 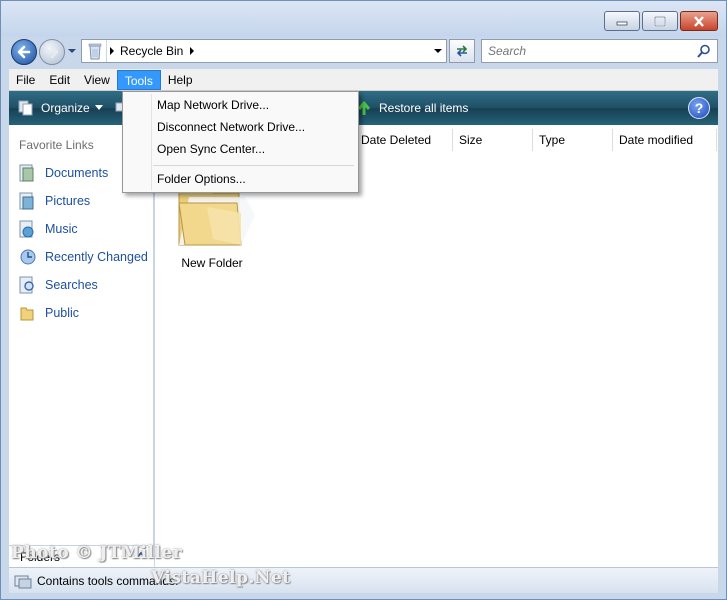 I want to click on address-row: Recycle Bin, so click(x=363, y=52).